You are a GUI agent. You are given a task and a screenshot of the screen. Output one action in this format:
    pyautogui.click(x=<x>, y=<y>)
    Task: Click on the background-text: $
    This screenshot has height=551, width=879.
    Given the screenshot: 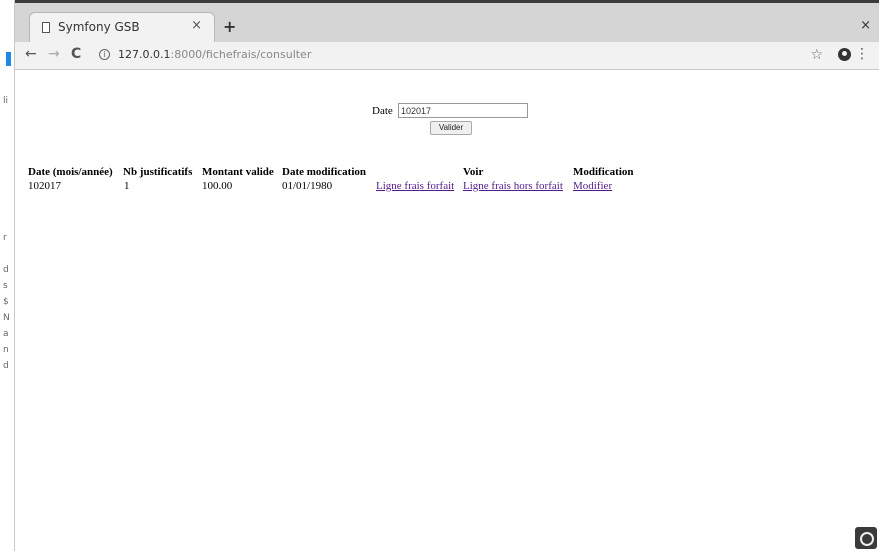 What is the action you would take?
    pyautogui.click(x=6, y=302)
    